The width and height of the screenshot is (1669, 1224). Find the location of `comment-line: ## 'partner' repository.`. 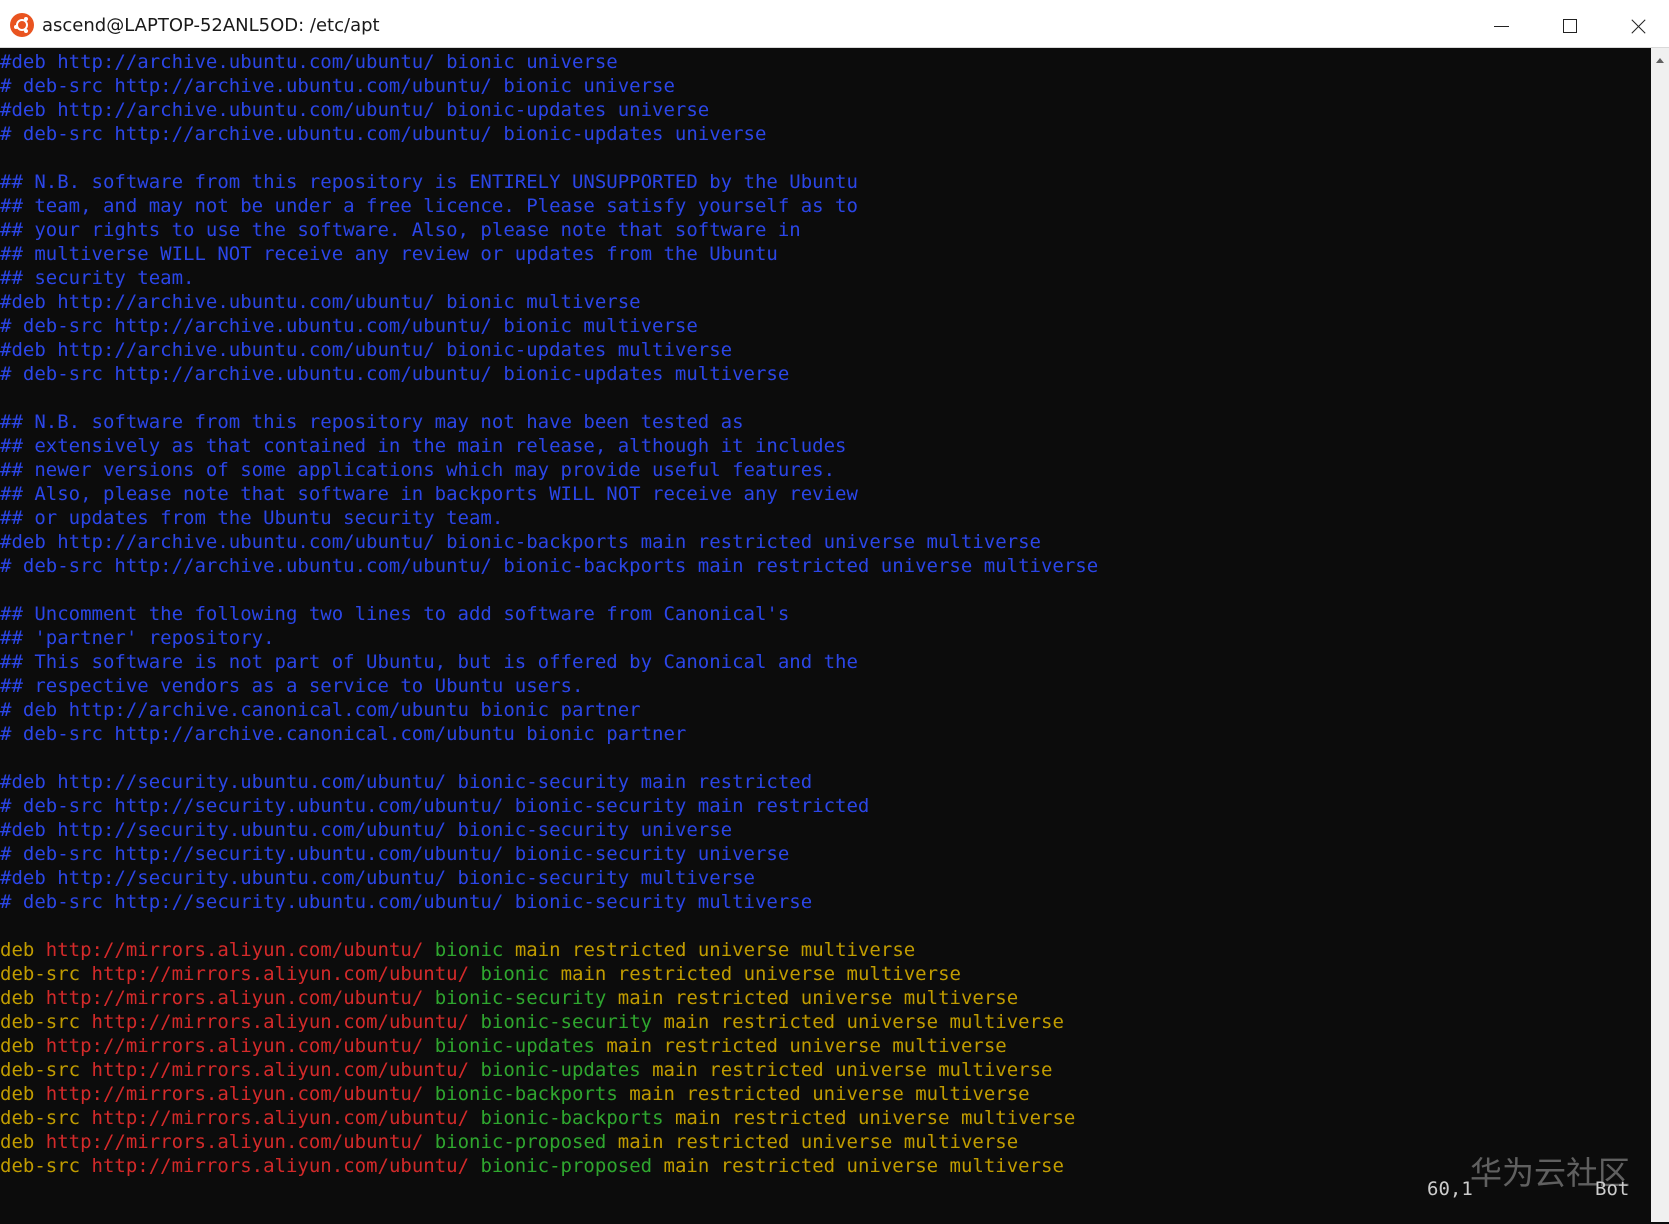

comment-line: ## 'partner' repository. is located at coordinates (137, 638).